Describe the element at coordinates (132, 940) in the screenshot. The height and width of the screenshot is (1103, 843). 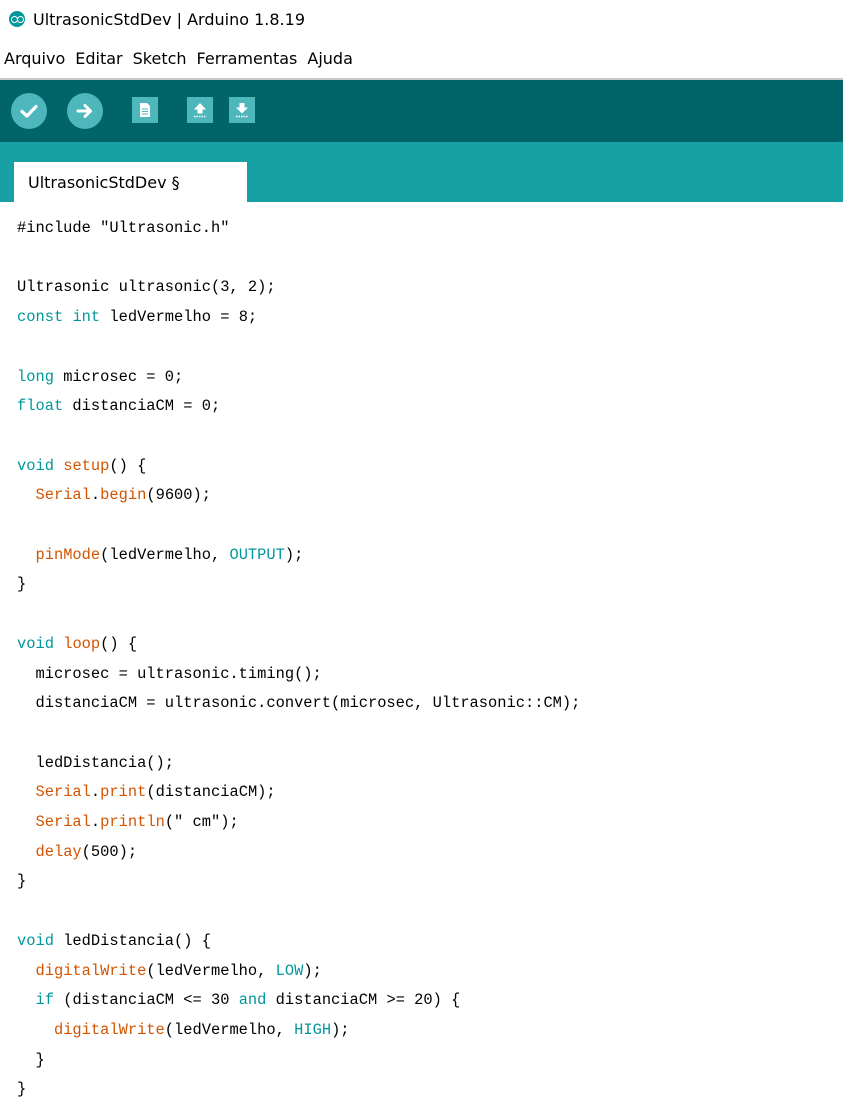
I see `code-token: ledDistancia() {` at that location.